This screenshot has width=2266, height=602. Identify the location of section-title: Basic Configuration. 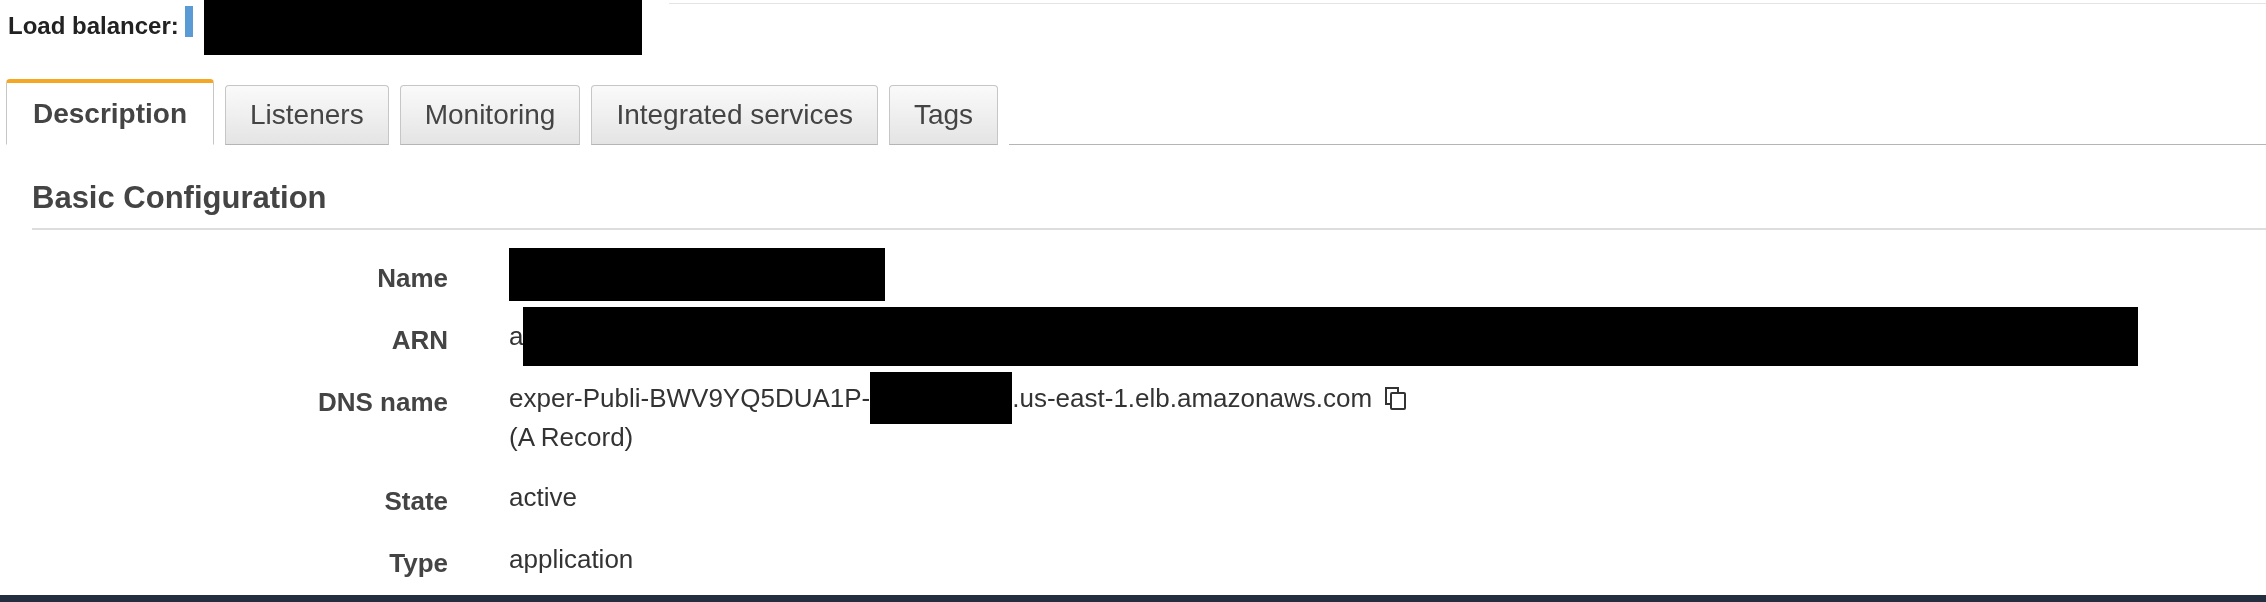
(1149, 205).